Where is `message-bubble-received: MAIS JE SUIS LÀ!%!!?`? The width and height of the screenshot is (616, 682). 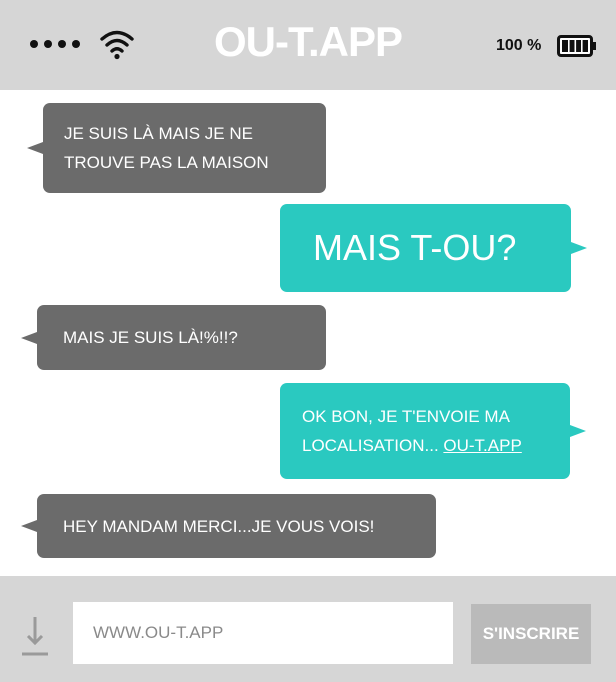
message-bubble-received: MAIS JE SUIS LÀ!%!!? is located at coordinates (173, 337).